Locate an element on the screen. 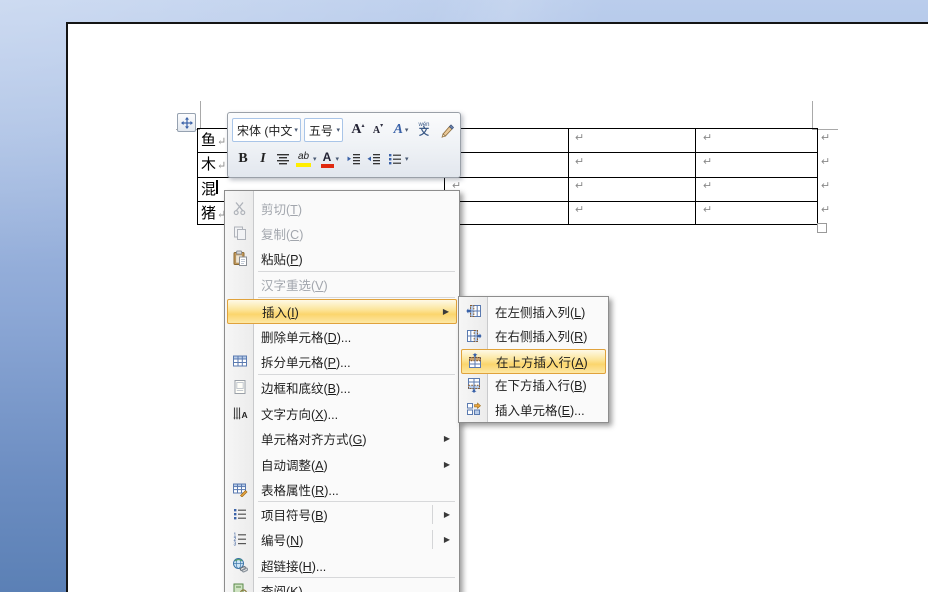  text-highlight-button: ab ▾ is located at coordinates (306, 159).